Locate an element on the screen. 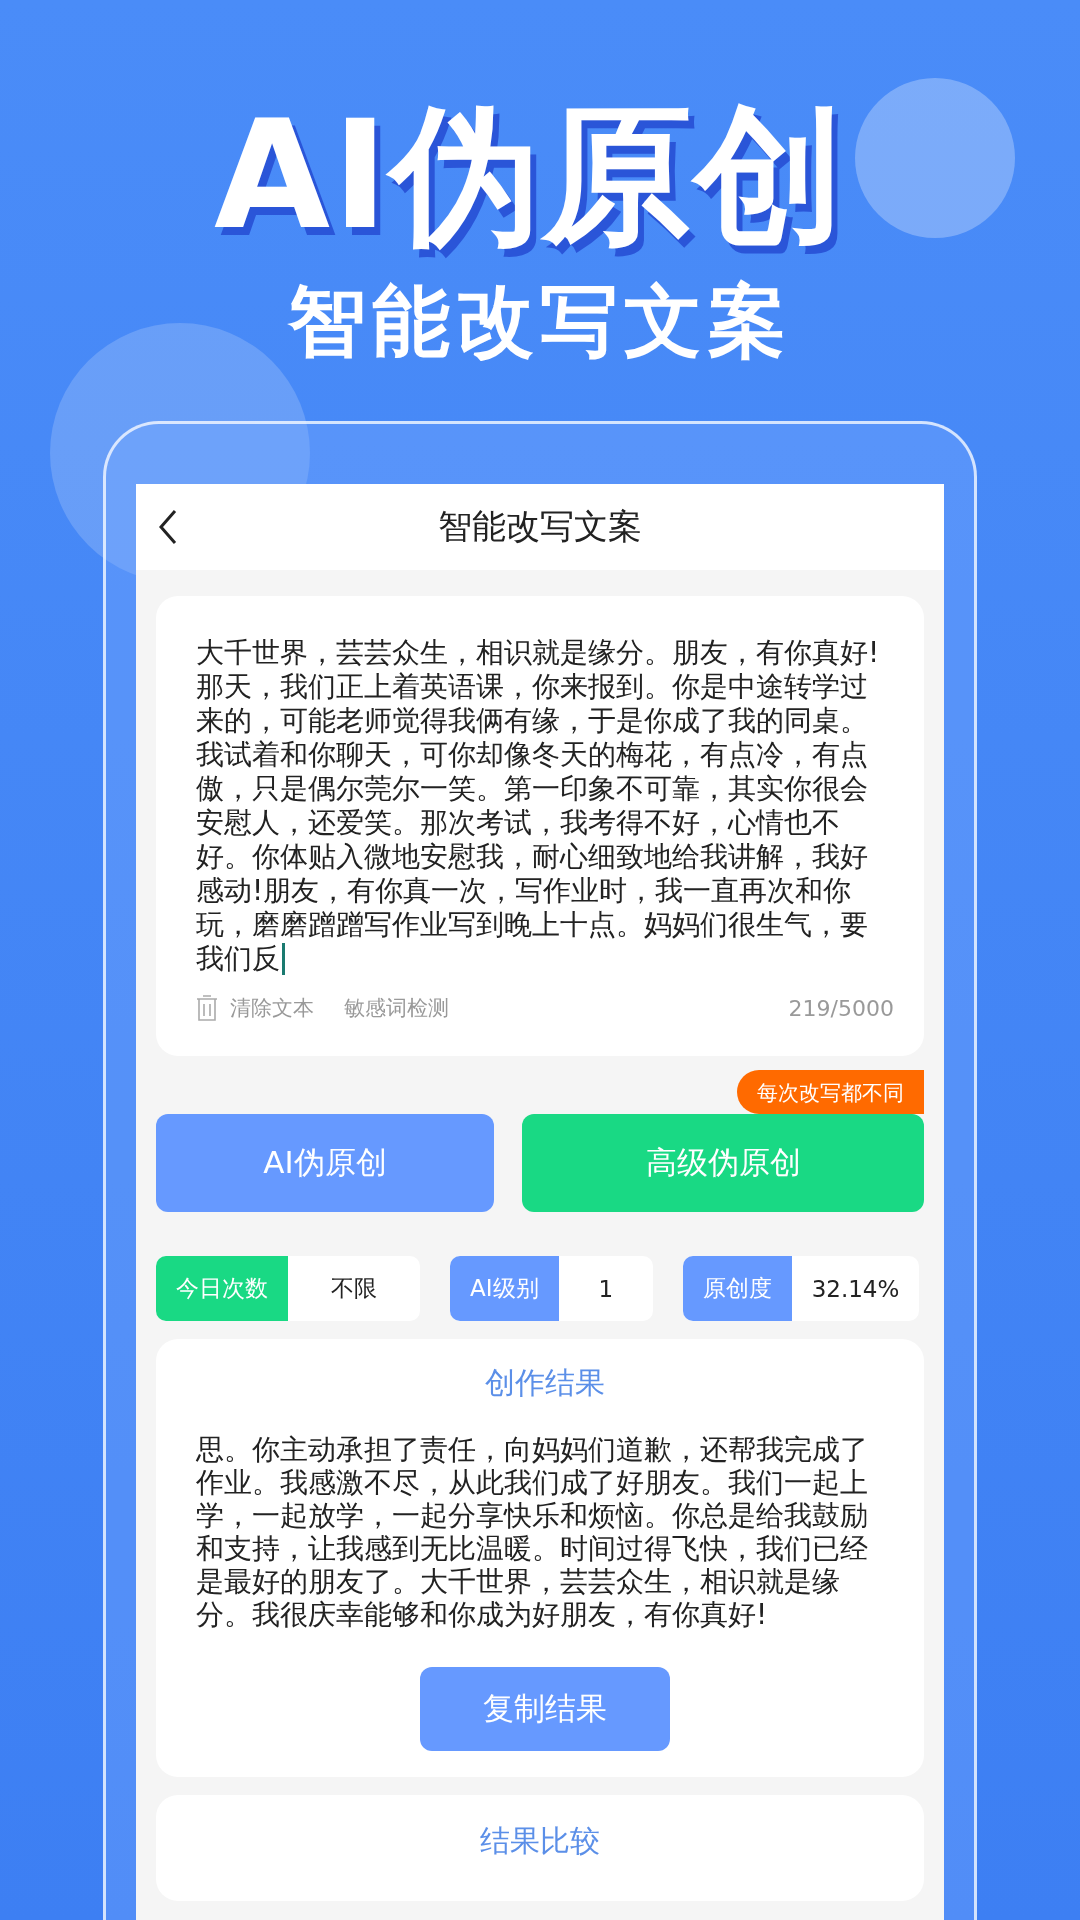 This screenshot has height=1920, width=1080. subheadline: 智能改写文案 is located at coordinates (540, 321).